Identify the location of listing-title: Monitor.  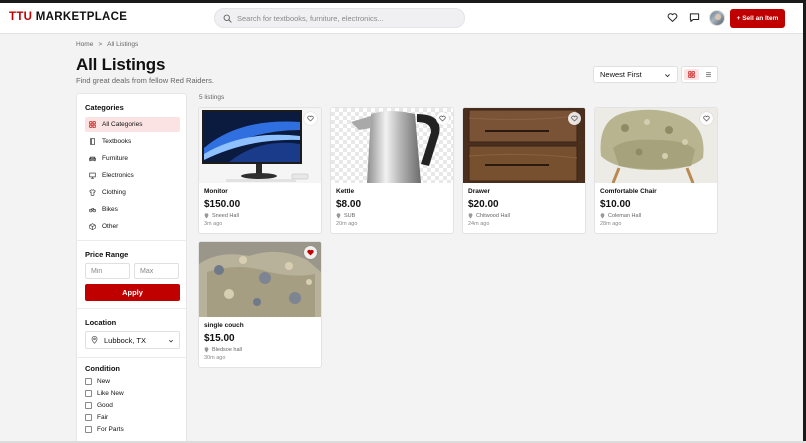
(216, 191).